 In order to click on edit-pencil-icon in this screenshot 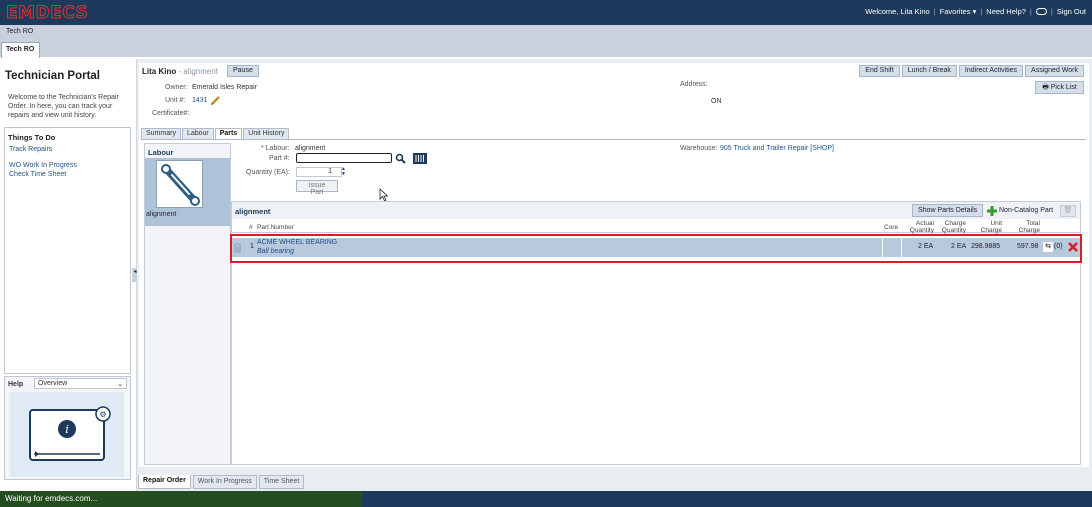, I will do `click(215, 100)`.